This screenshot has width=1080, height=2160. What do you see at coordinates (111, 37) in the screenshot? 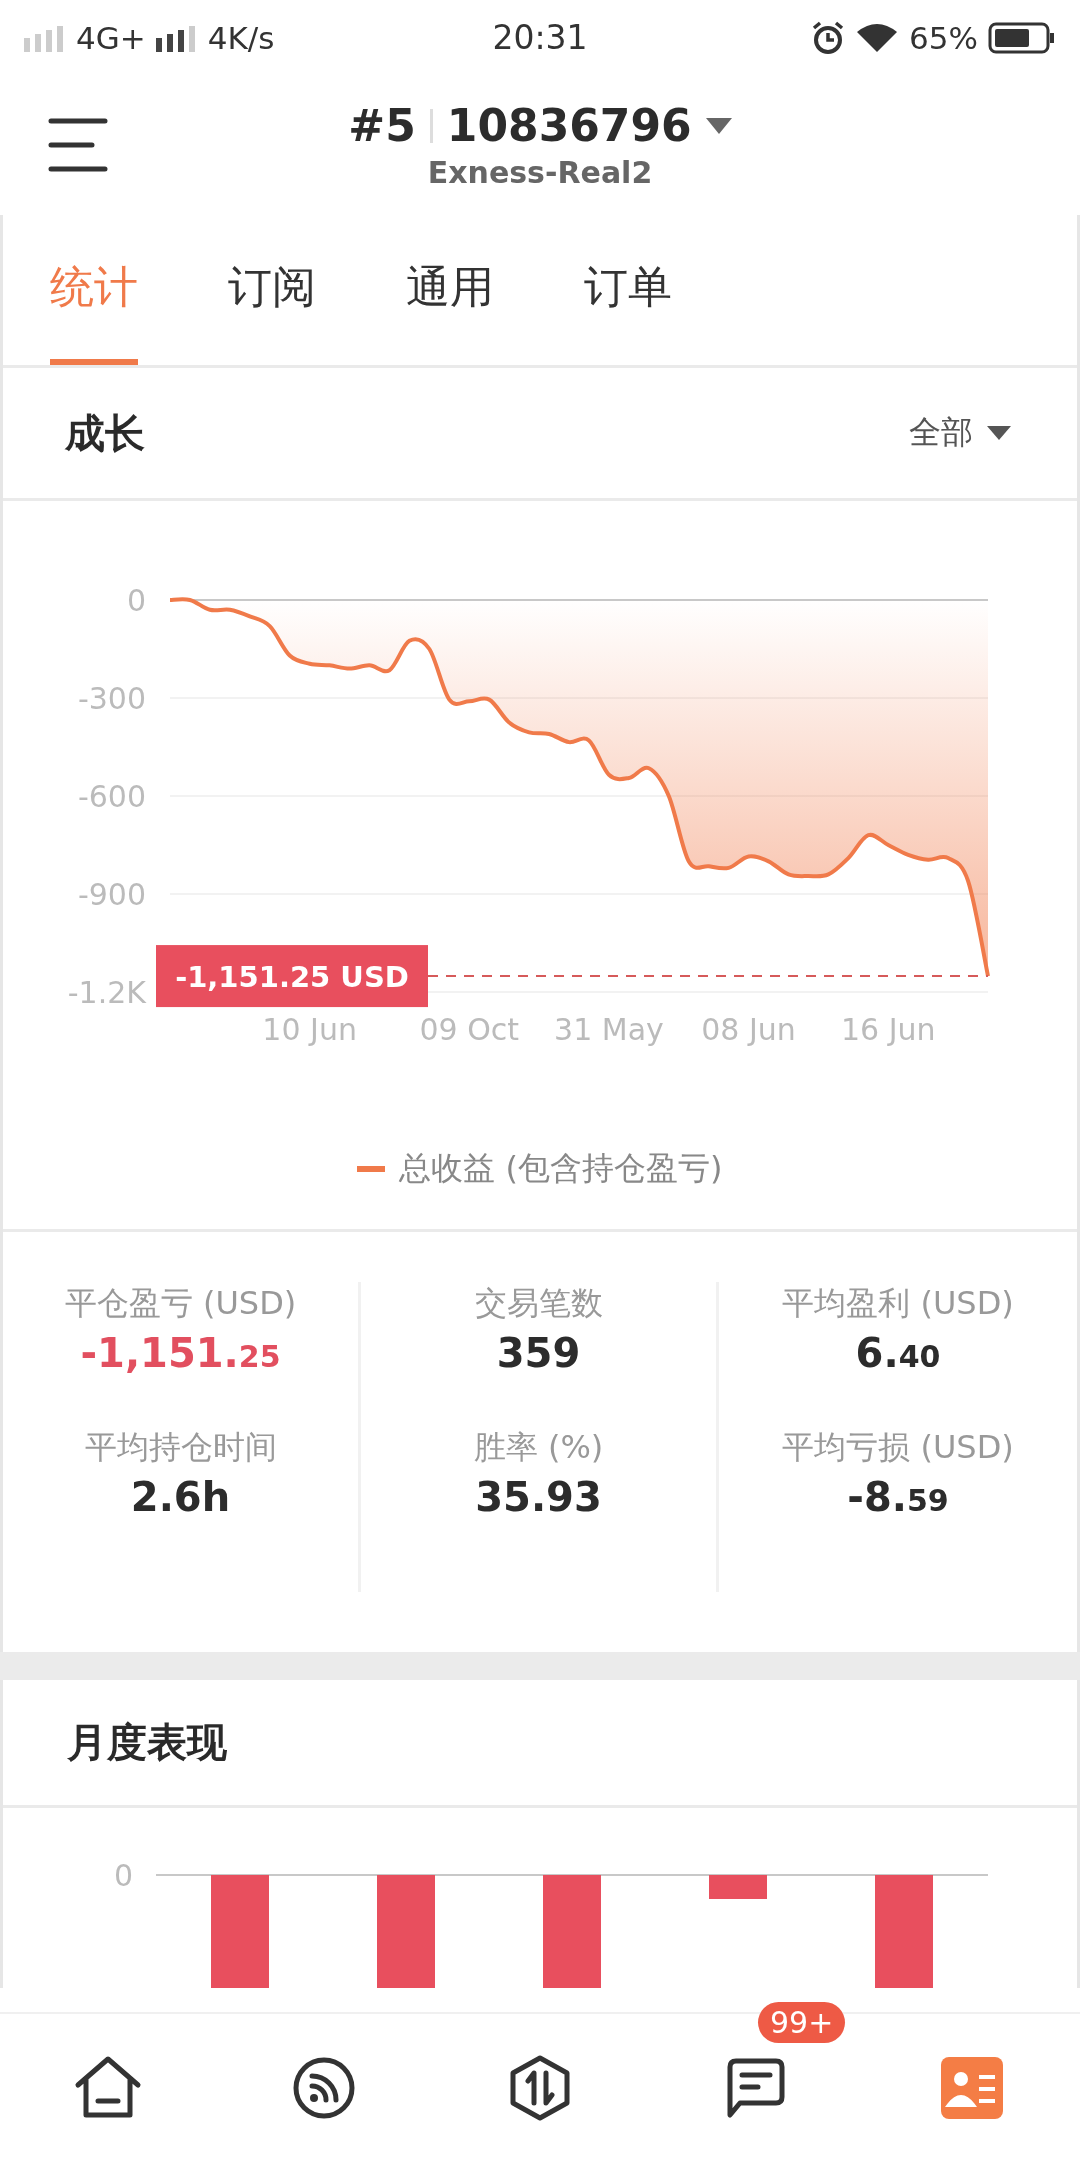
I see `network-label: 4G+` at bounding box center [111, 37].